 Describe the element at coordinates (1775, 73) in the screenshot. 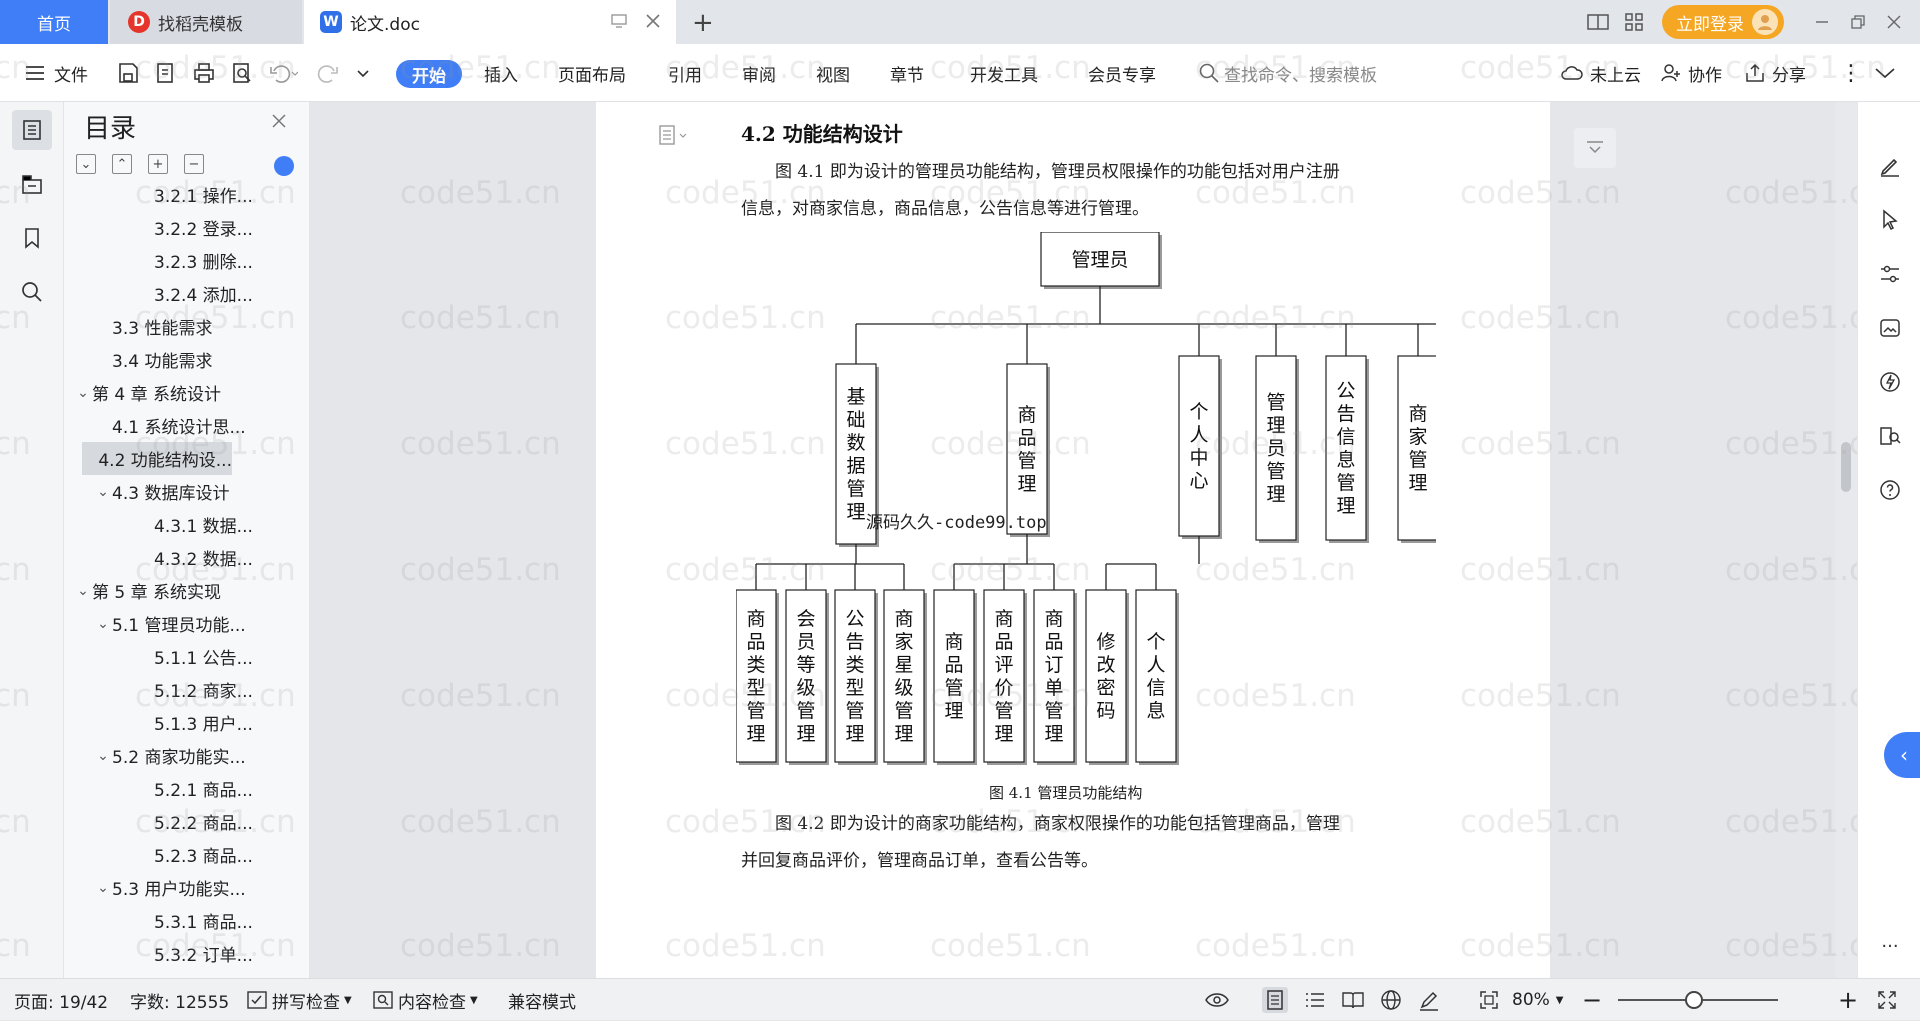

I see `share-button: 分享` at that location.